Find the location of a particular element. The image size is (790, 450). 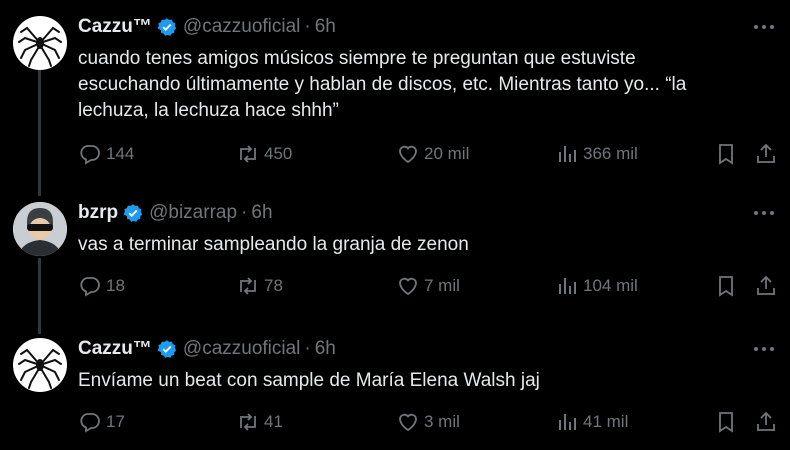

like-count: 7 mil is located at coordinates (442, 285).